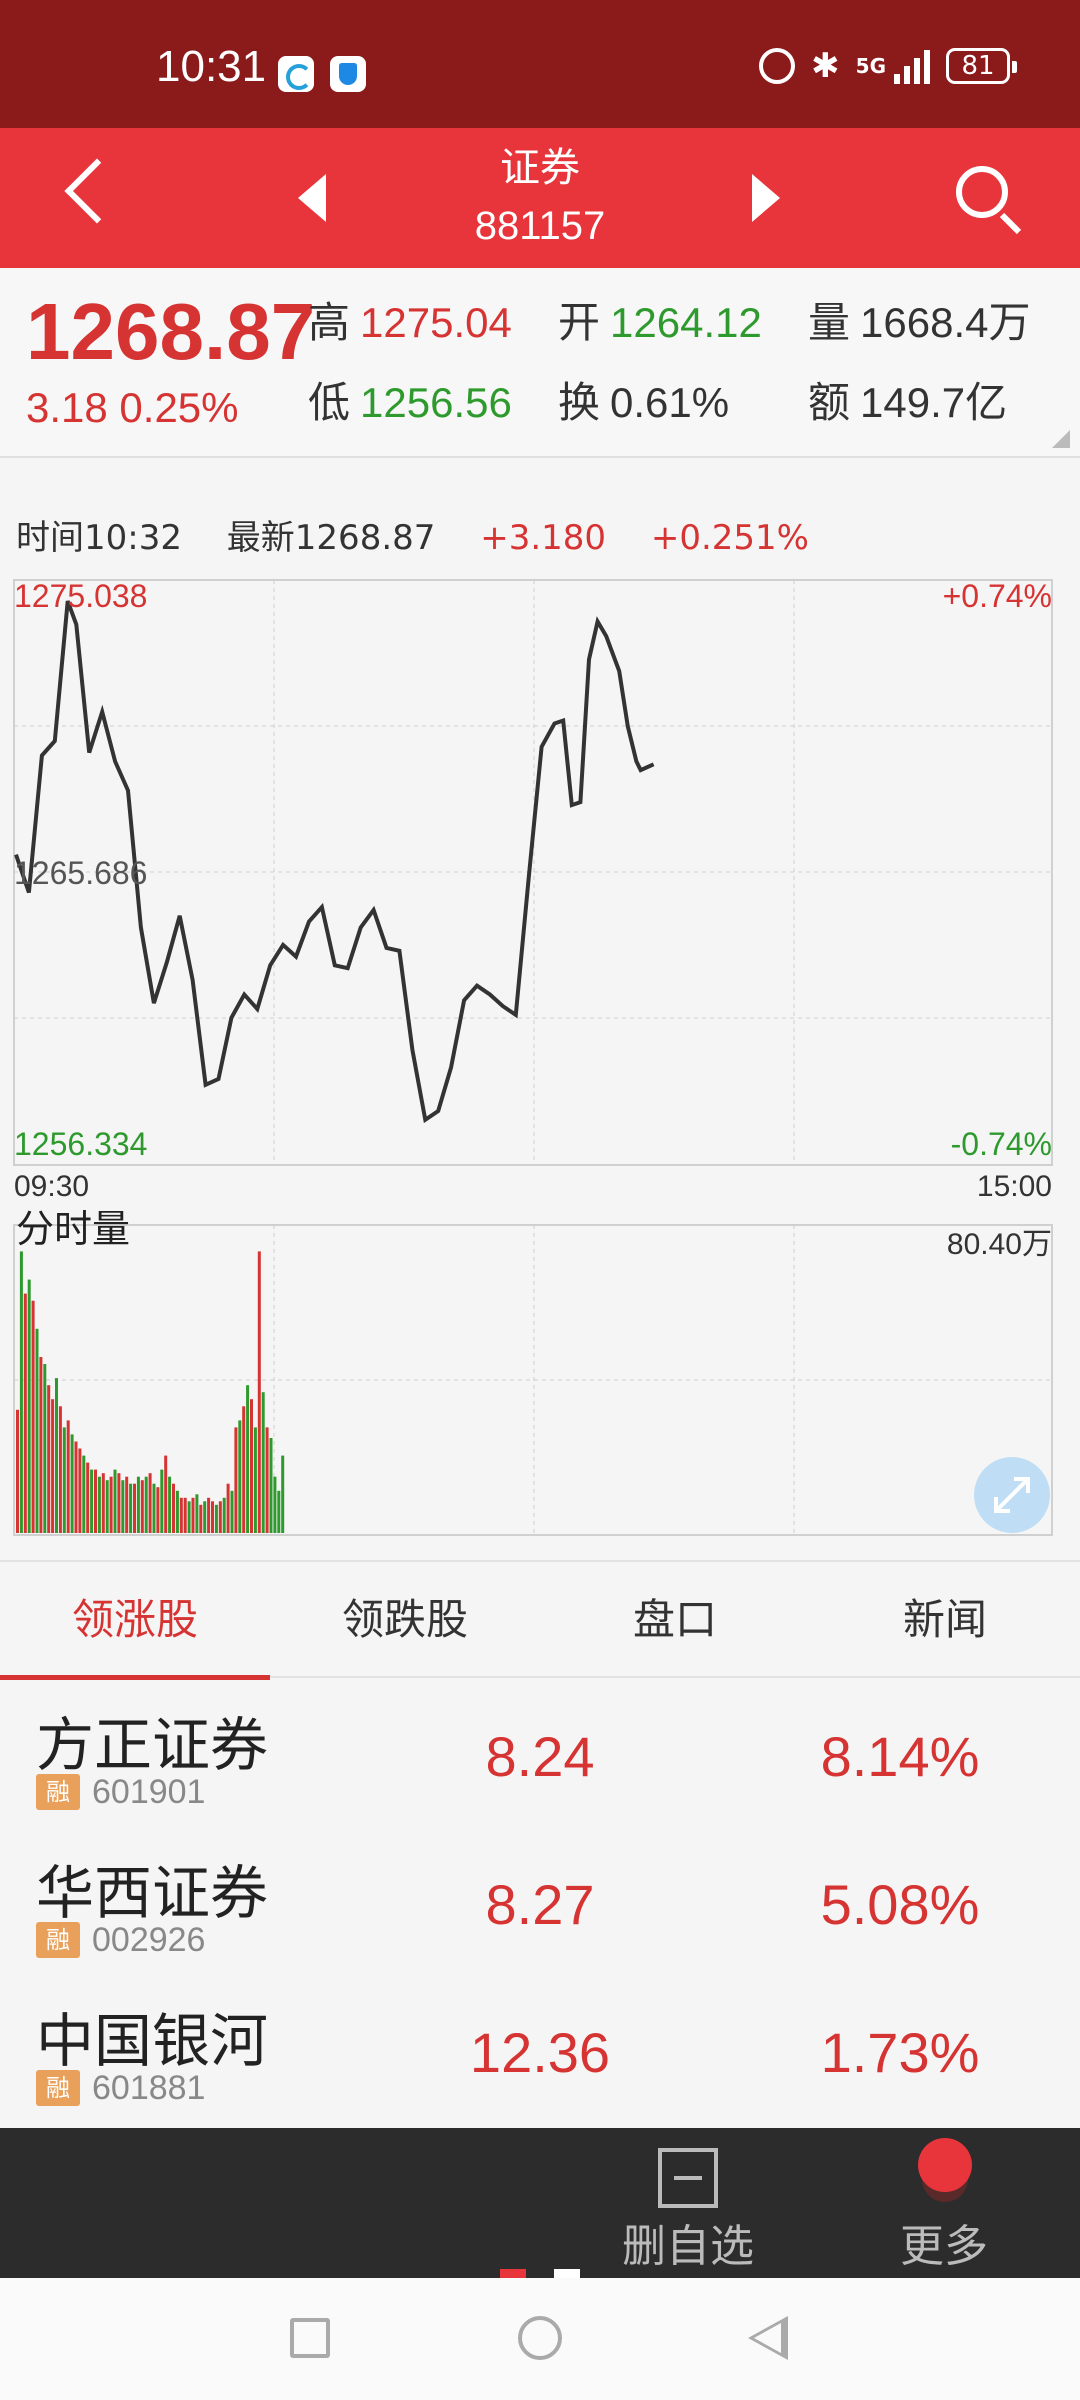 Image resolution: width=1080 pixels, height=2400 pixels. I want to click on home-icon, so click(540, 2338).